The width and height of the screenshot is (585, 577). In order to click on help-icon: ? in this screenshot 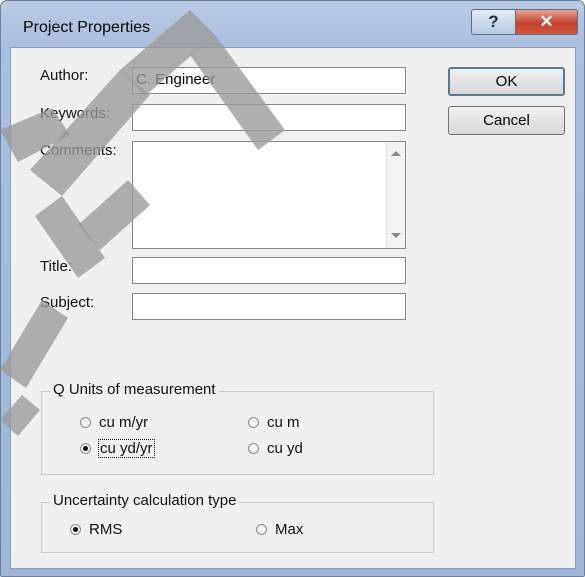, I will do `click(493, 21)`.